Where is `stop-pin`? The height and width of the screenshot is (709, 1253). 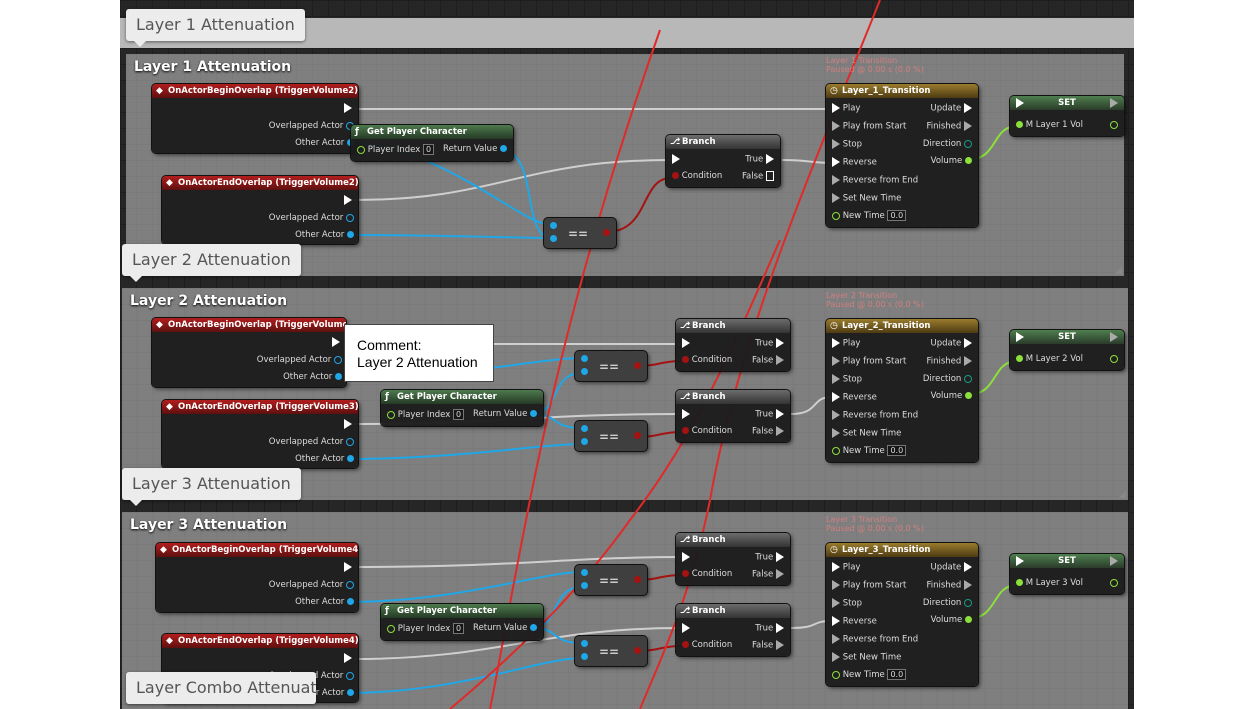
stop-pin is located at coordinates (836, 144).